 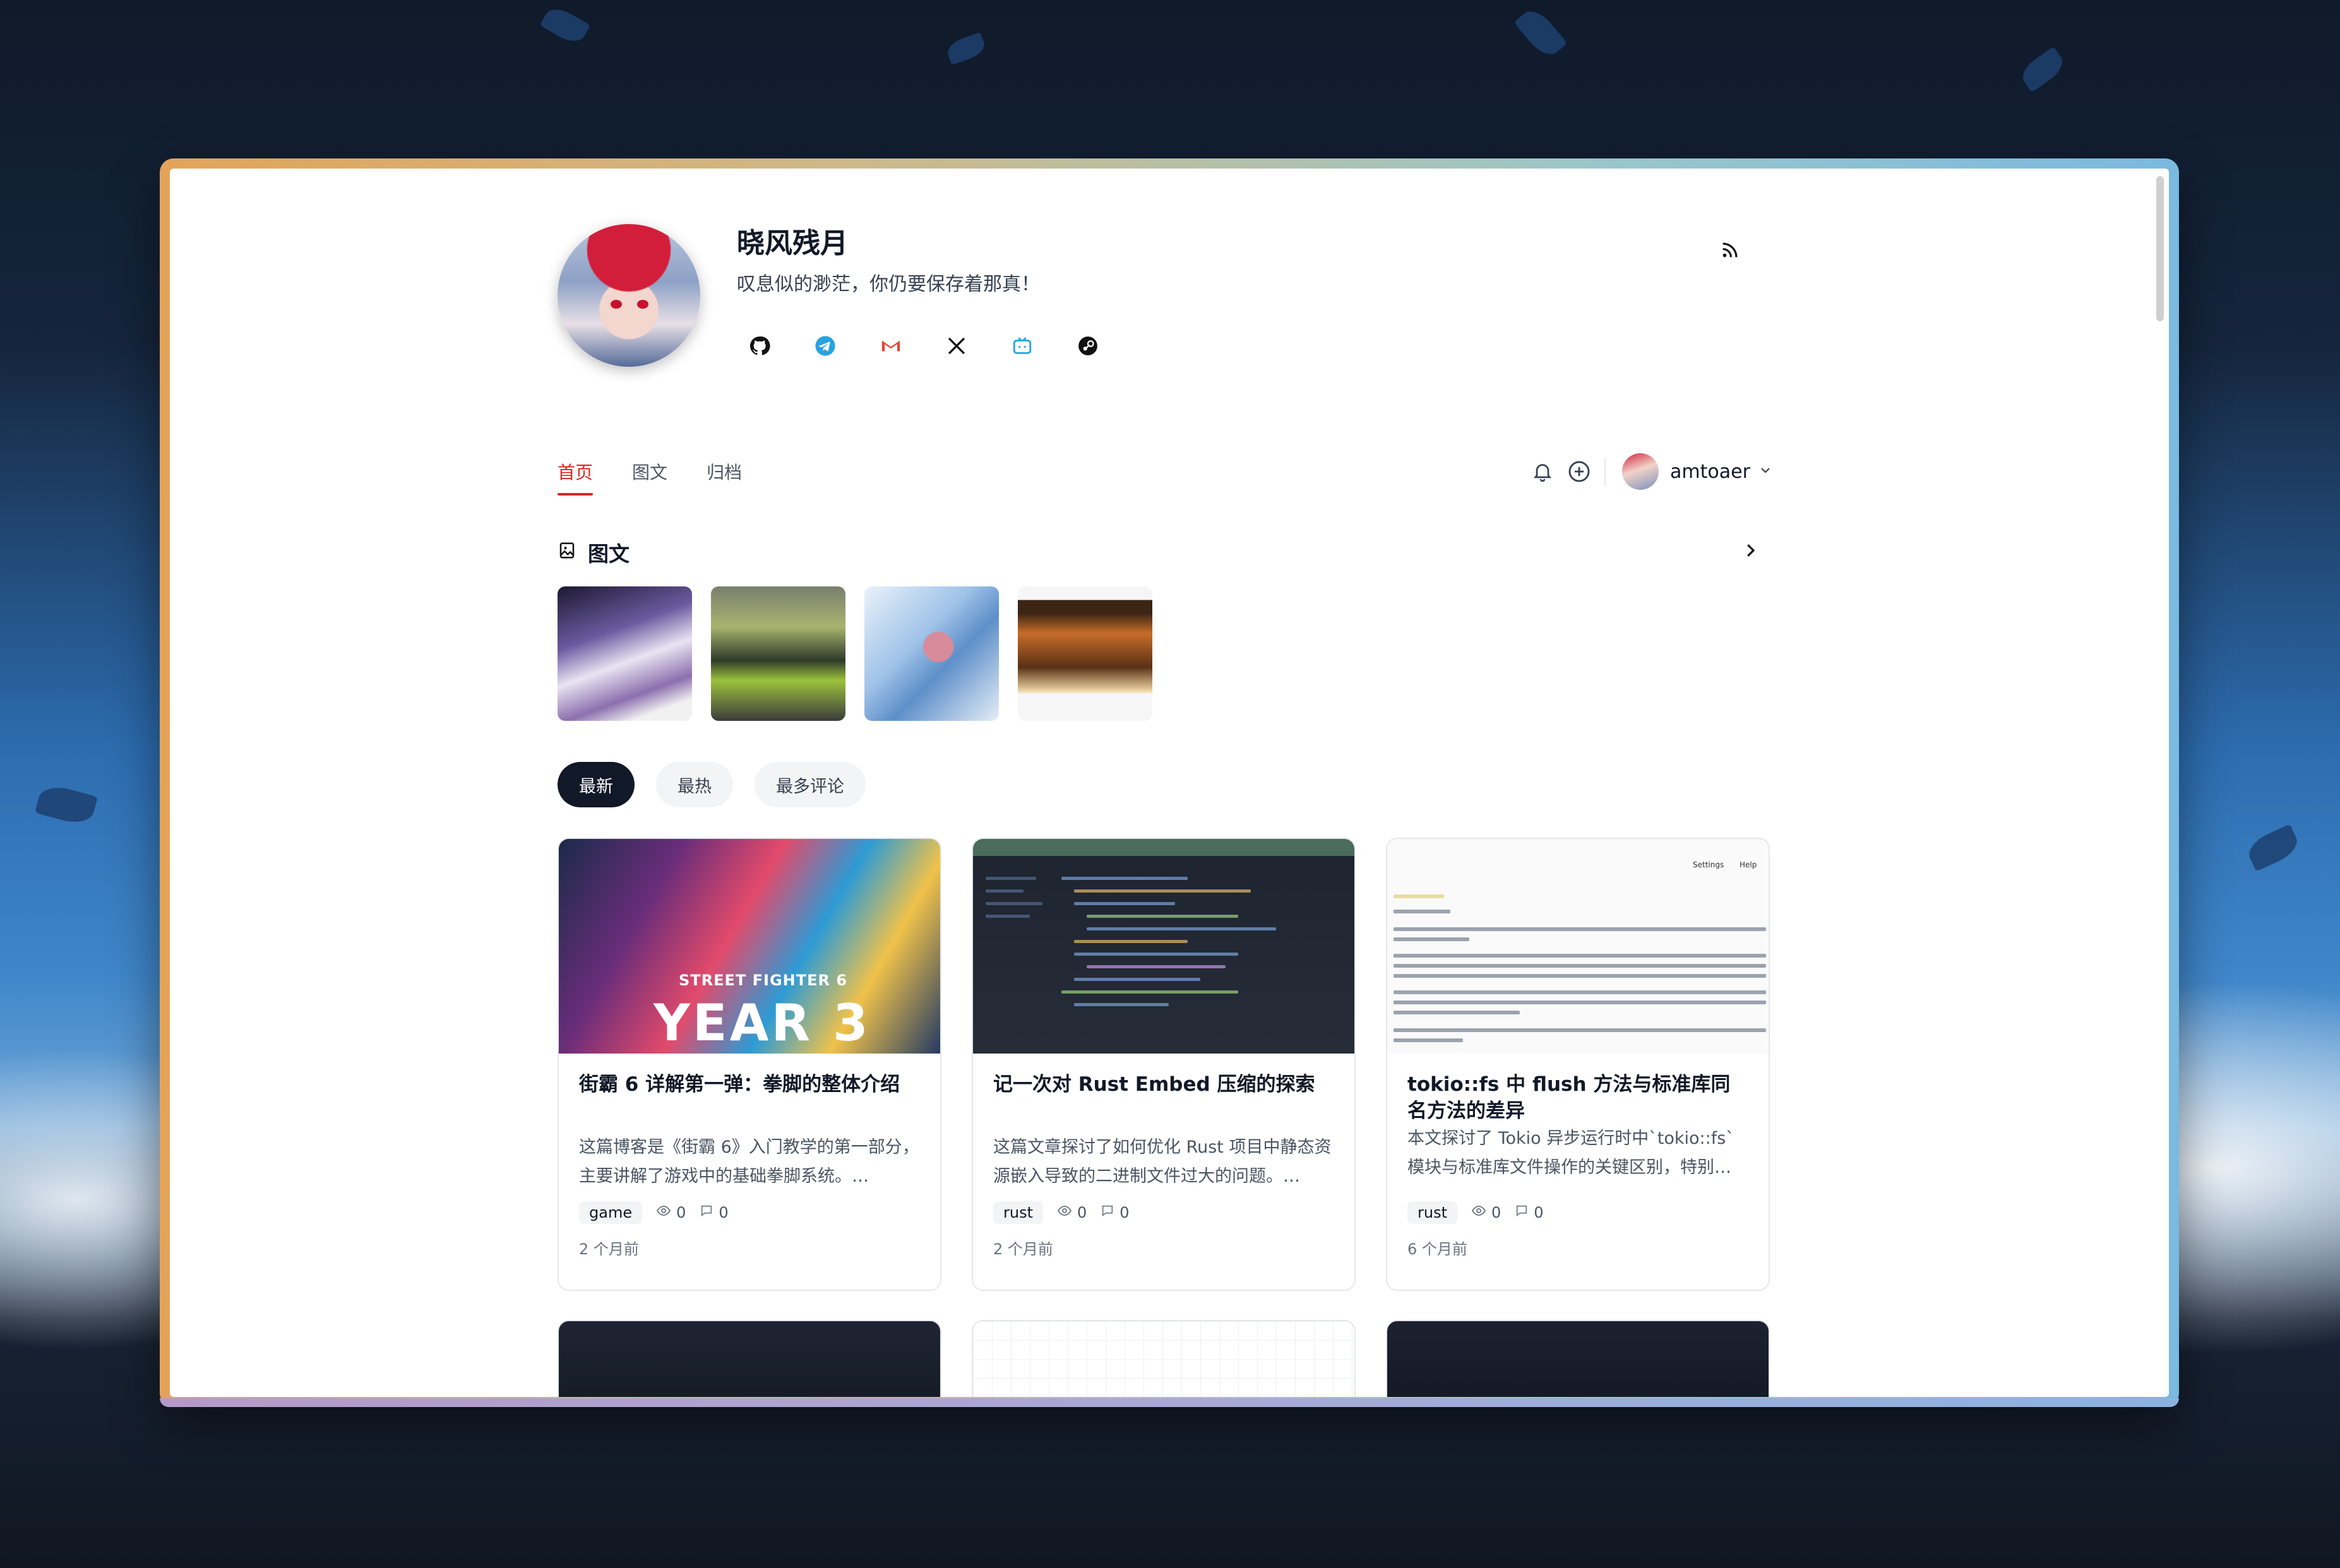 What do you see at coordinates (2160, 248) in the screenshot?
I see `page-scrollbar` at bounding box center [2160, 248].